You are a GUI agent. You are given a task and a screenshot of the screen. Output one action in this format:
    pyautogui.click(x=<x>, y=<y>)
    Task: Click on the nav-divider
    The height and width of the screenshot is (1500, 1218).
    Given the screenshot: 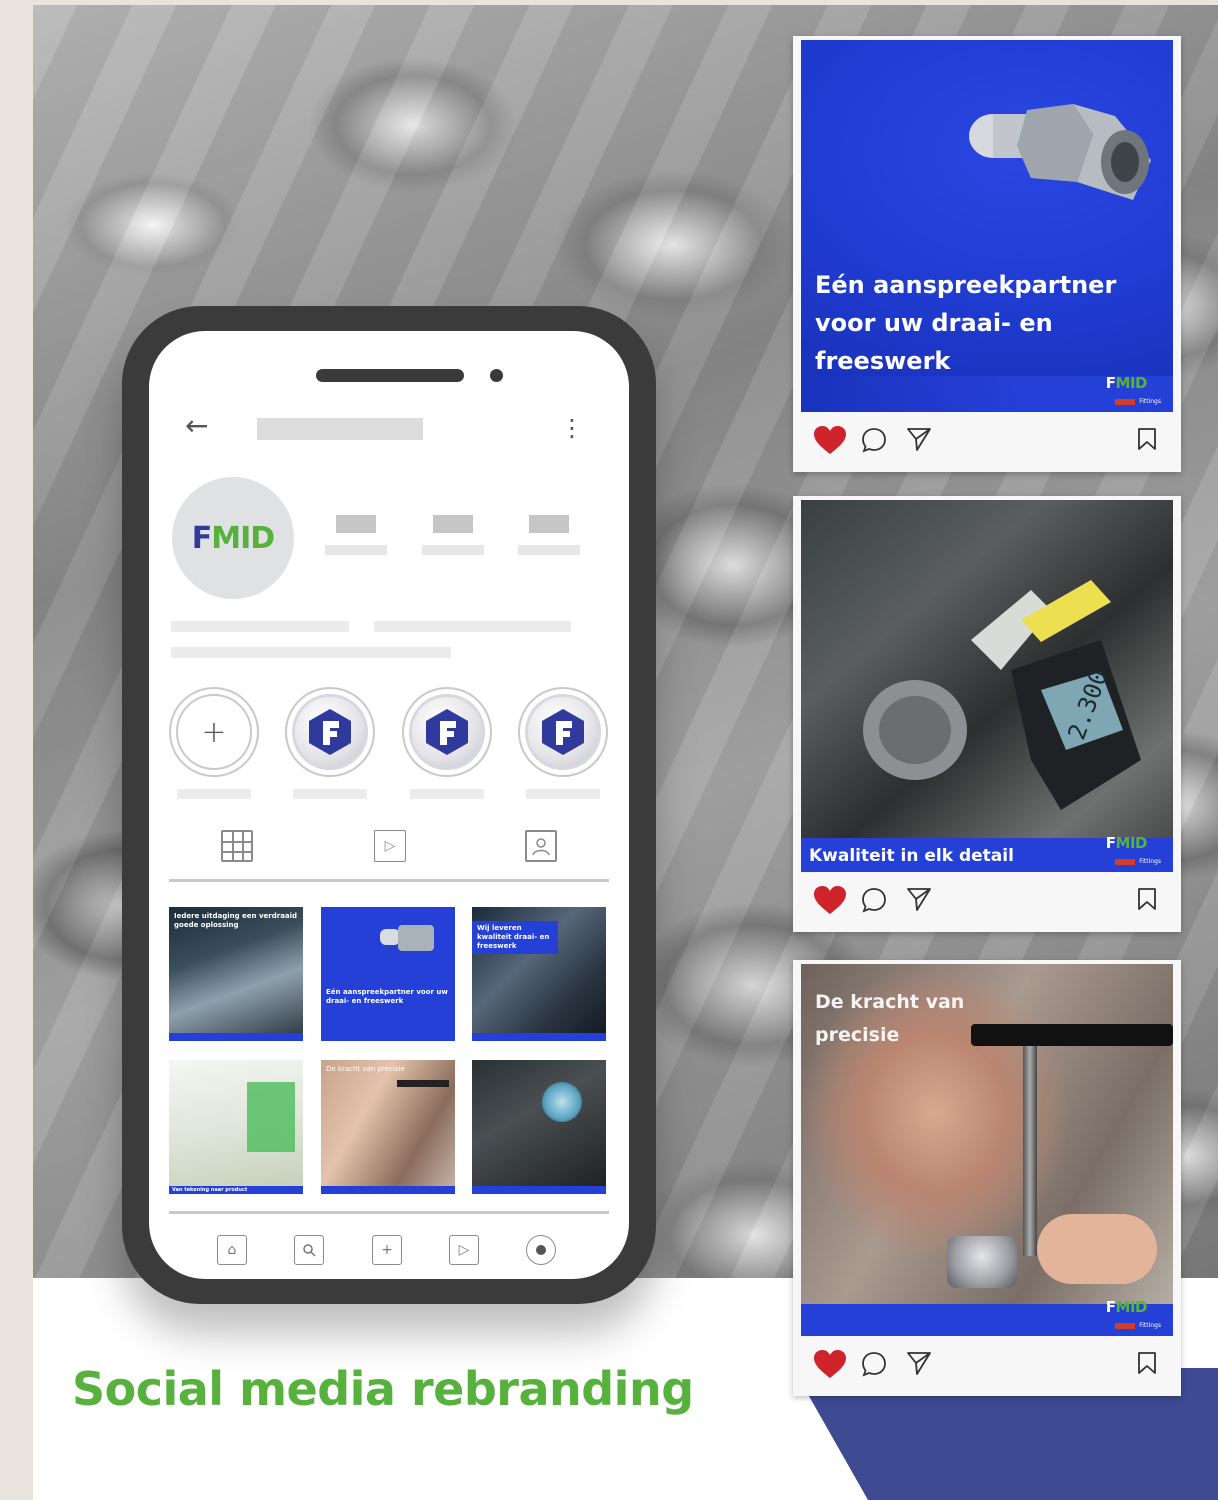 What is the action you would take?
    pyautogui.click(x=389, y=1212)
    